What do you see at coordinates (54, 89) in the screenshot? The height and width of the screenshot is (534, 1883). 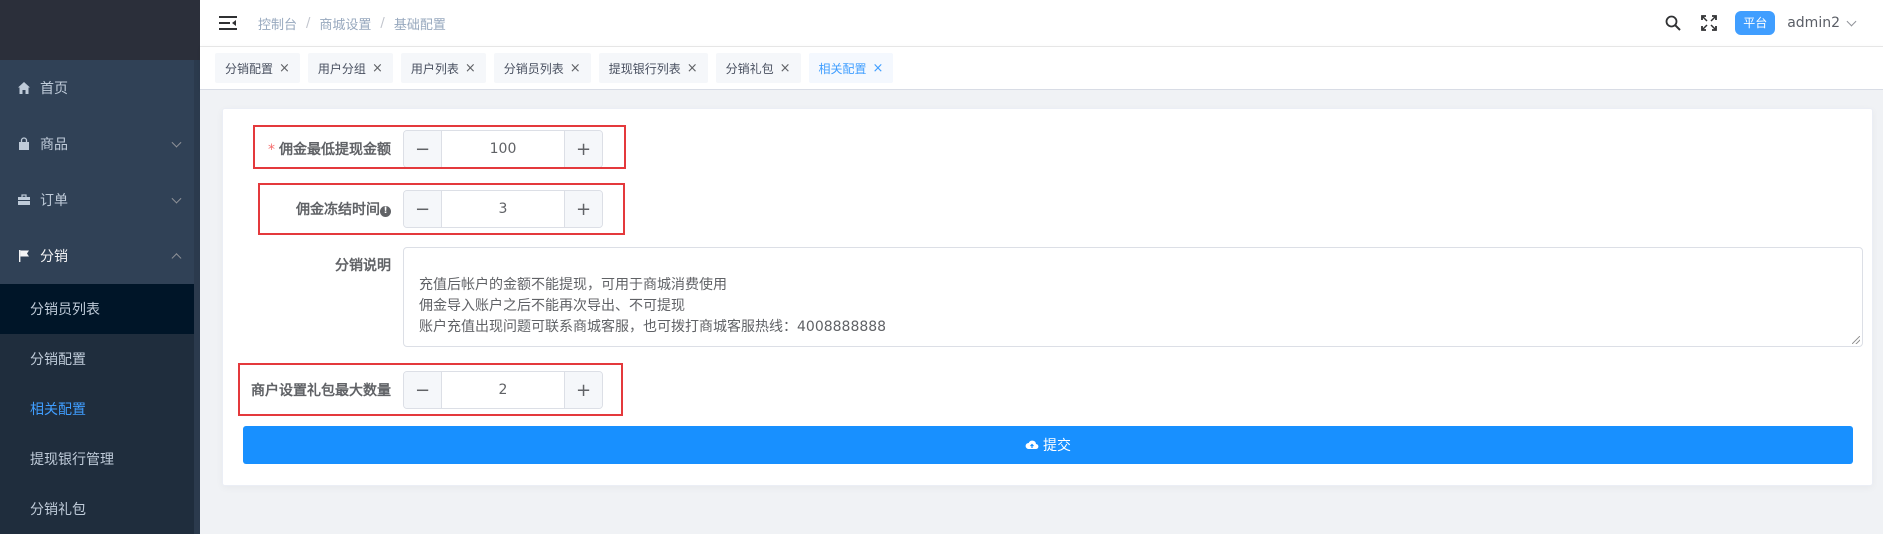 I see `sidebar-item-label: 首页` at bounding box center [54, 89].